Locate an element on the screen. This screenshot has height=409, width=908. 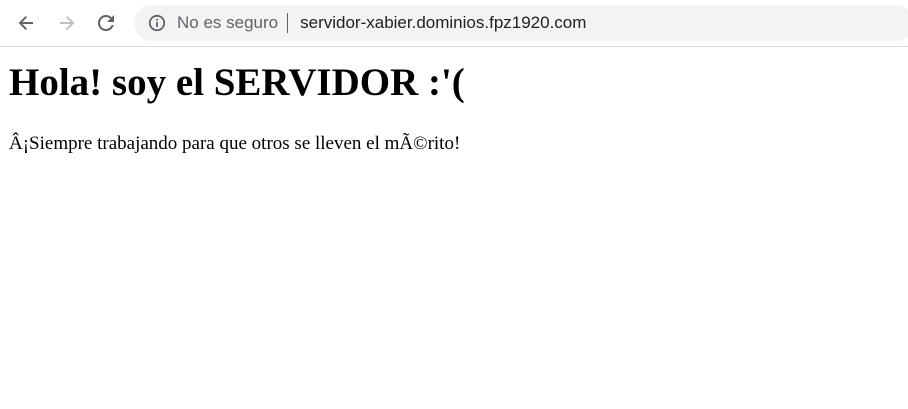
info-circle-icon is located at coordinates (157, 23).